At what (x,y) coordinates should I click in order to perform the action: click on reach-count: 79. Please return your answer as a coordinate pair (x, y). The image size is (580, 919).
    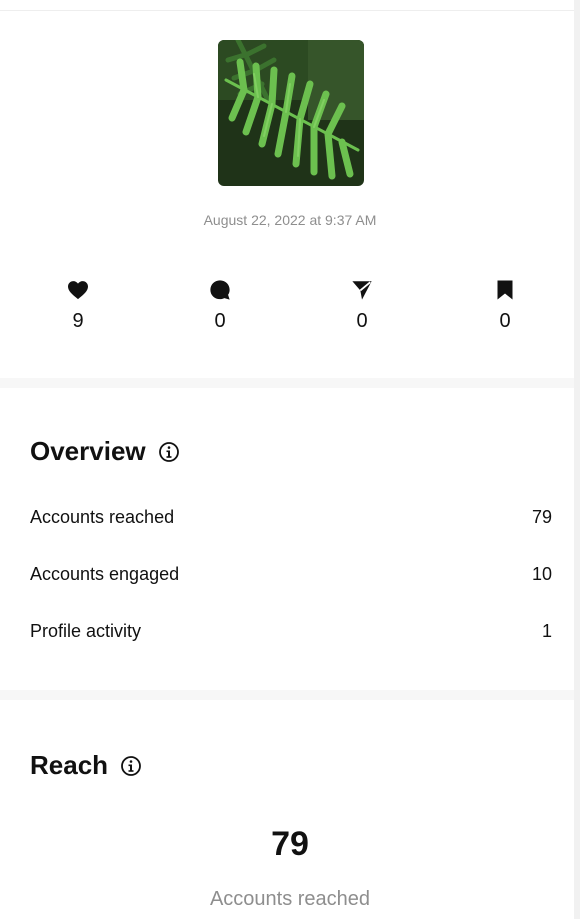
    Looking at the image, I should click on (290, 844).